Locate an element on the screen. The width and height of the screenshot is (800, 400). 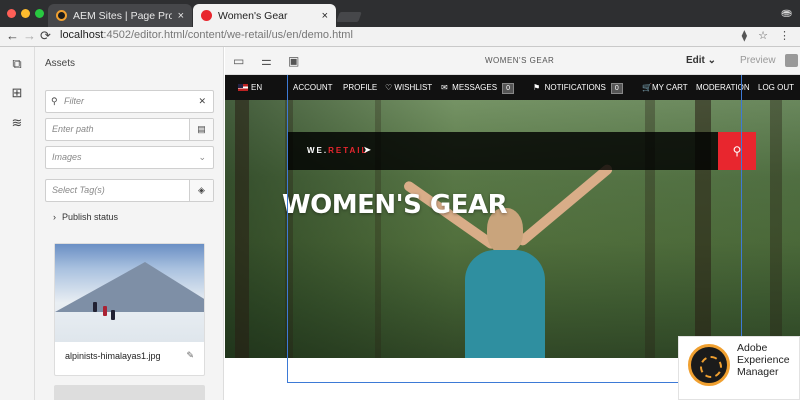
us-flag-icon is located at coordinates (243, 87).